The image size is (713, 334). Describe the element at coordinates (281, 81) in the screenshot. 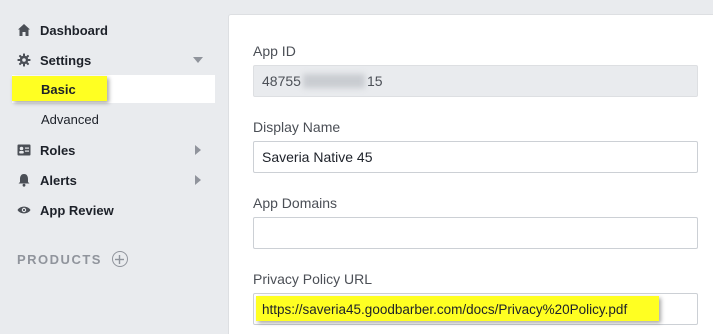

I see `app-id-prefix: 48755` at that location.